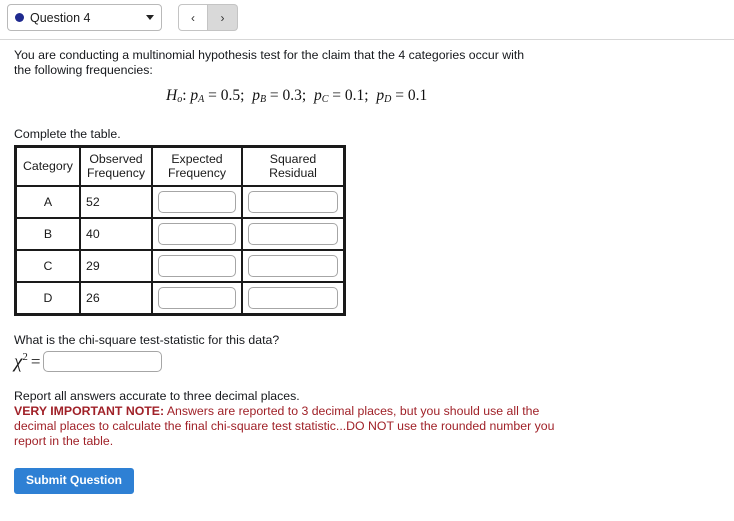  I want to click on table-row: C 29, so click(180, 266).